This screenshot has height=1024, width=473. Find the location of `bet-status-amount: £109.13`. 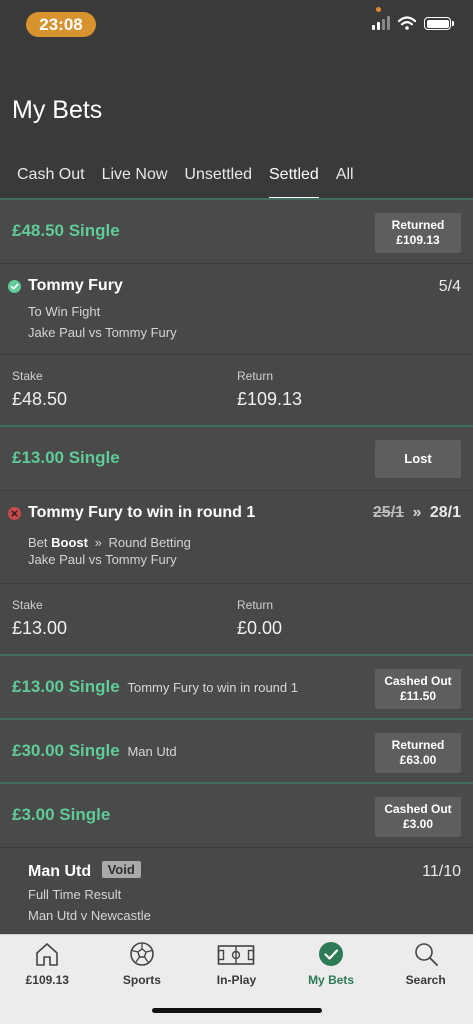

bet-status-amount: £109.13 is located at coordinates (418, 240).